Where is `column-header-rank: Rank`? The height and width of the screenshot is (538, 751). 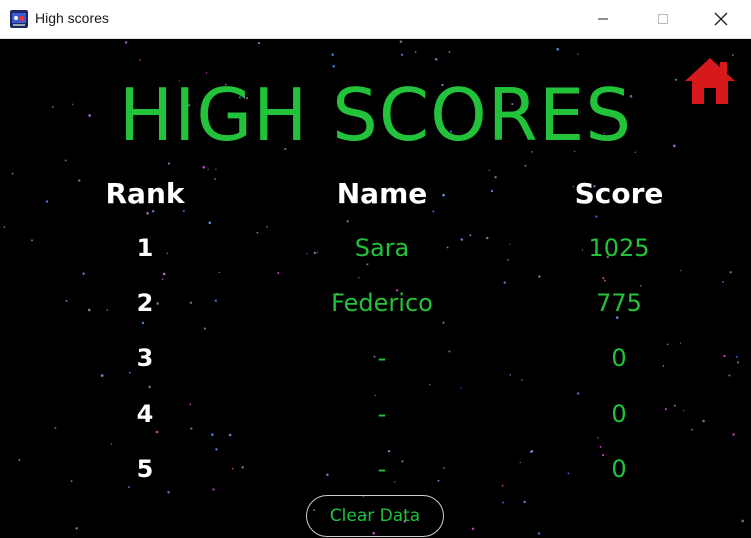 column-header-rank: Rank is located at coordinates (145, 193).